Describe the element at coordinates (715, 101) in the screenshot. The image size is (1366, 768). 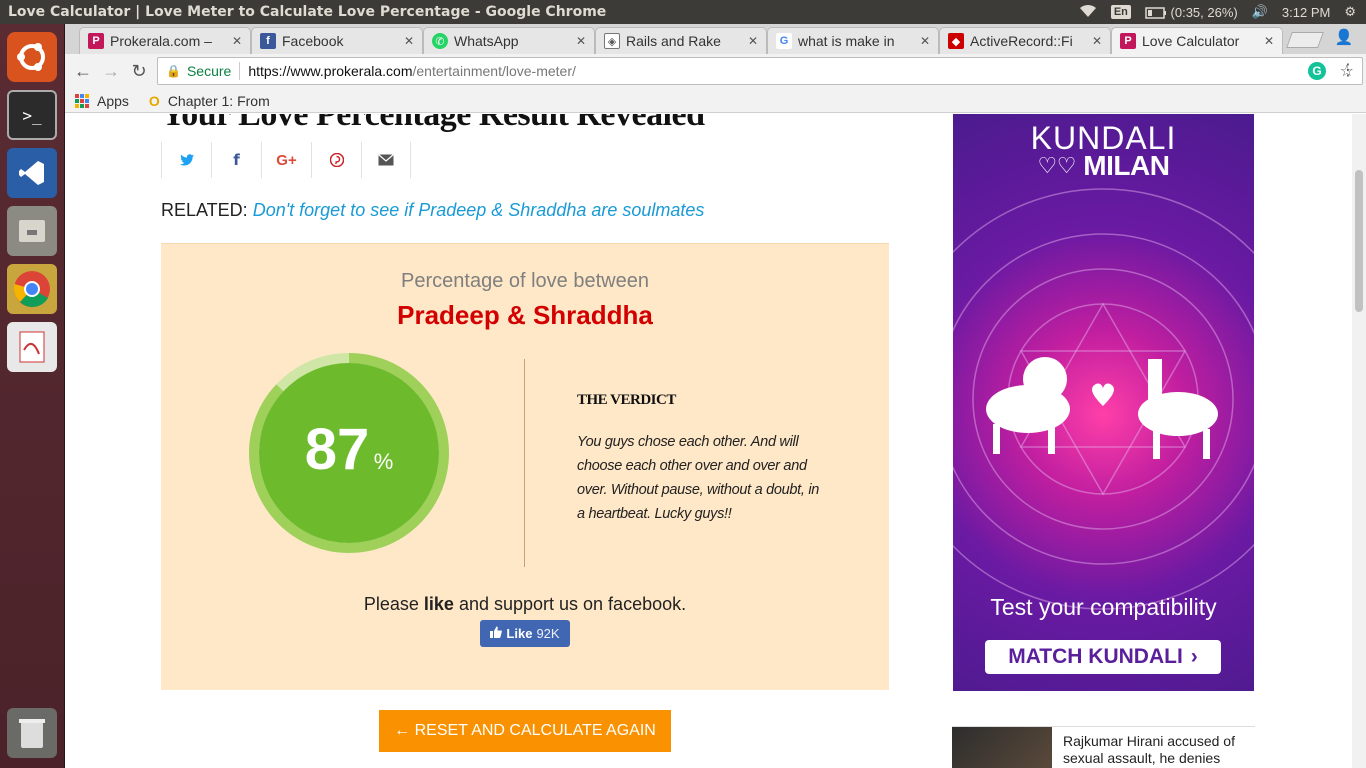
I see `bookmarks-bar: Apps O Chapter 1: From` at that location.